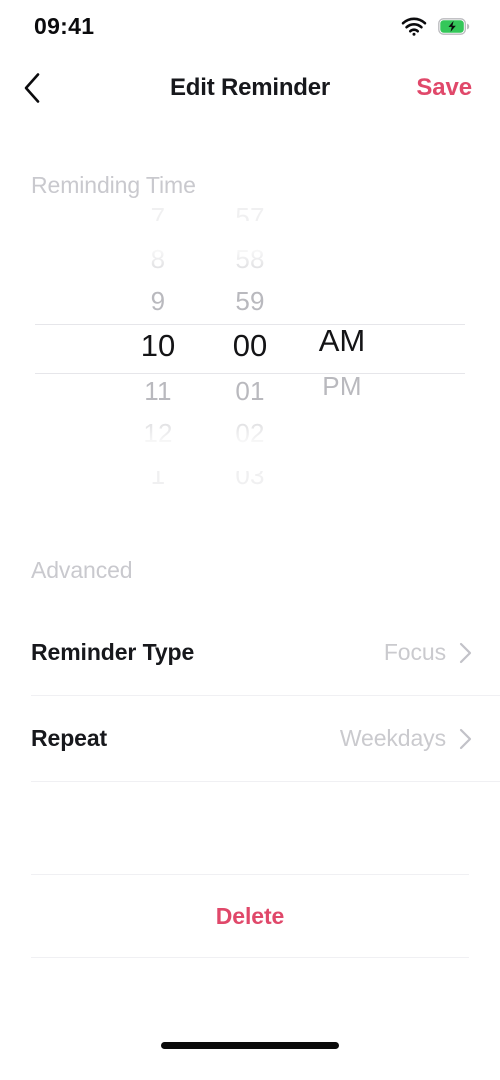 The height and width of the screenshot is (1080, 500). What do you see at coordinates (82, 570) in the screenshot?
I see `advanced-section-header: Advanced` at bounding box center [82, 570].